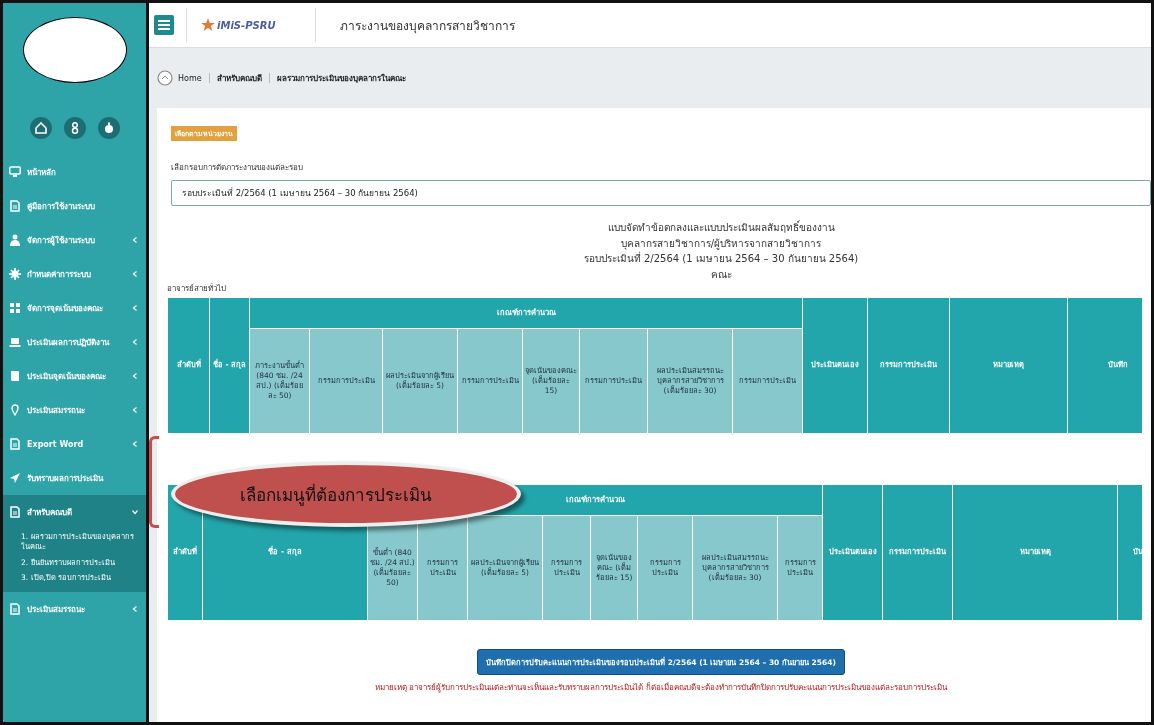 The height and width of the screenshot is (725, 1154). What do you see at coordinates (74, 444) in the screenshot?
I see `menu-item: Export Word` at bounding box center [74, 444].